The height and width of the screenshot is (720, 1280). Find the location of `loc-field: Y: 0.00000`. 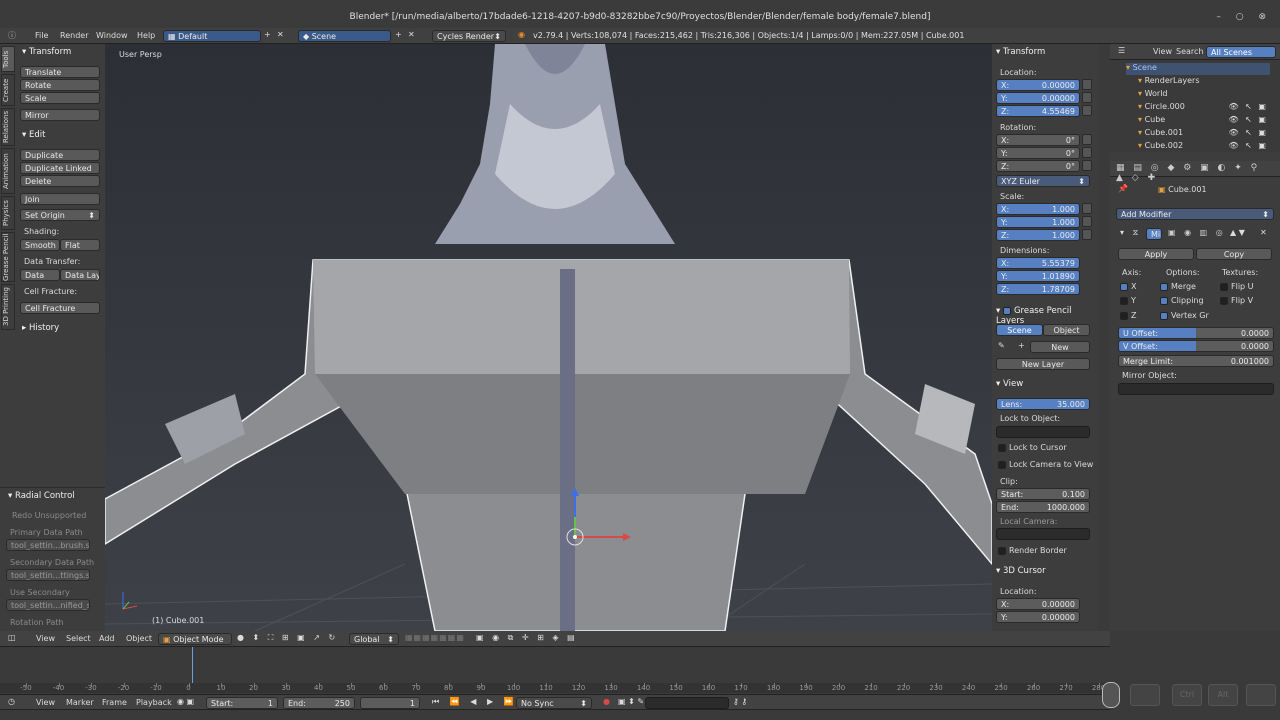

loc-field: Y: 0.00000 is located at coordinates (1038, 98).